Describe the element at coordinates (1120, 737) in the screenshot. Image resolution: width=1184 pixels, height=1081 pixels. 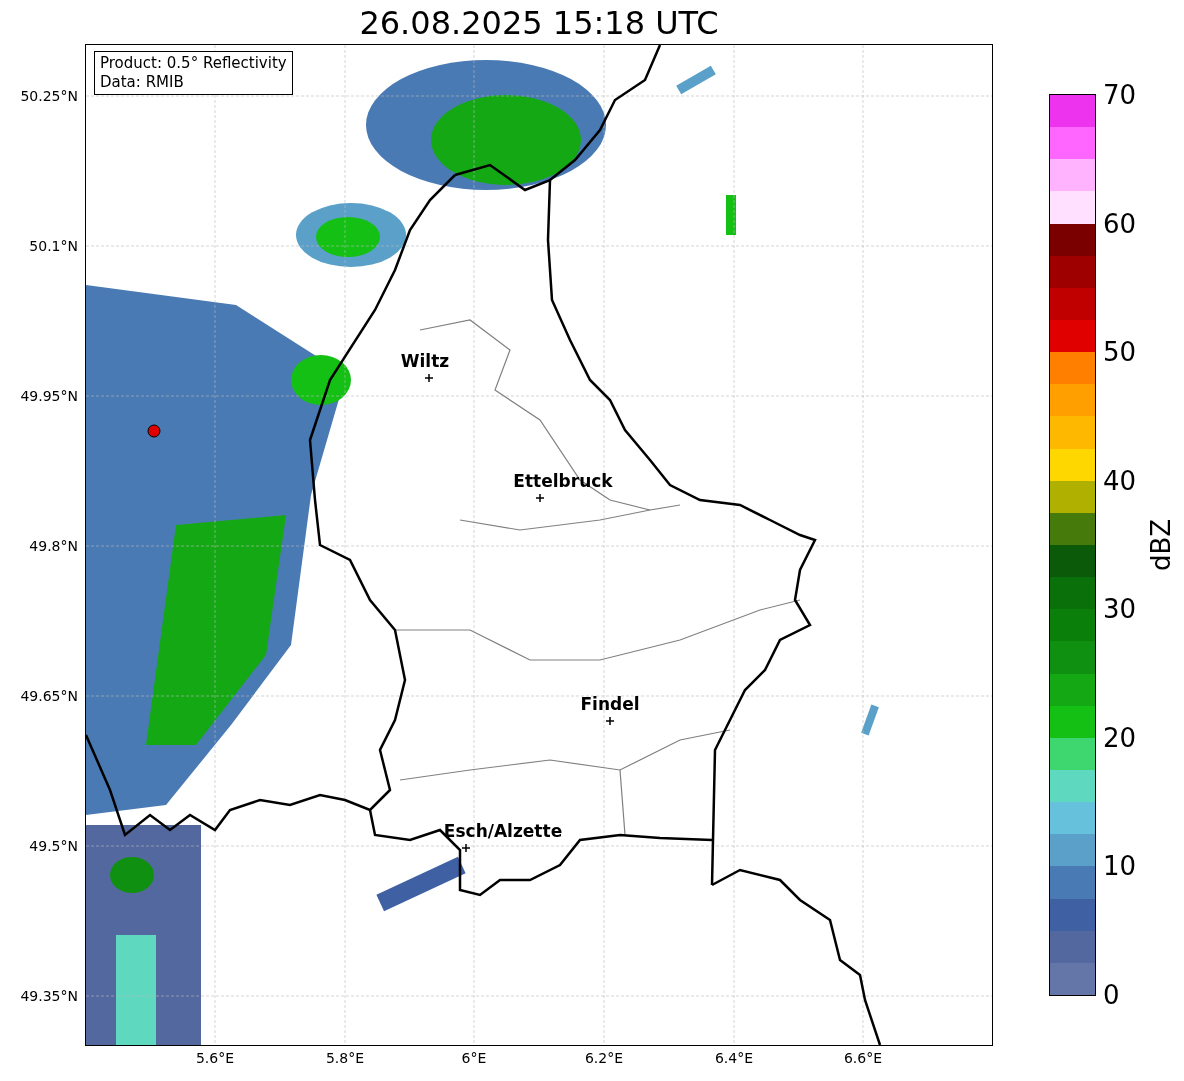
I see `colorbar-tick-label: 20` at that location.